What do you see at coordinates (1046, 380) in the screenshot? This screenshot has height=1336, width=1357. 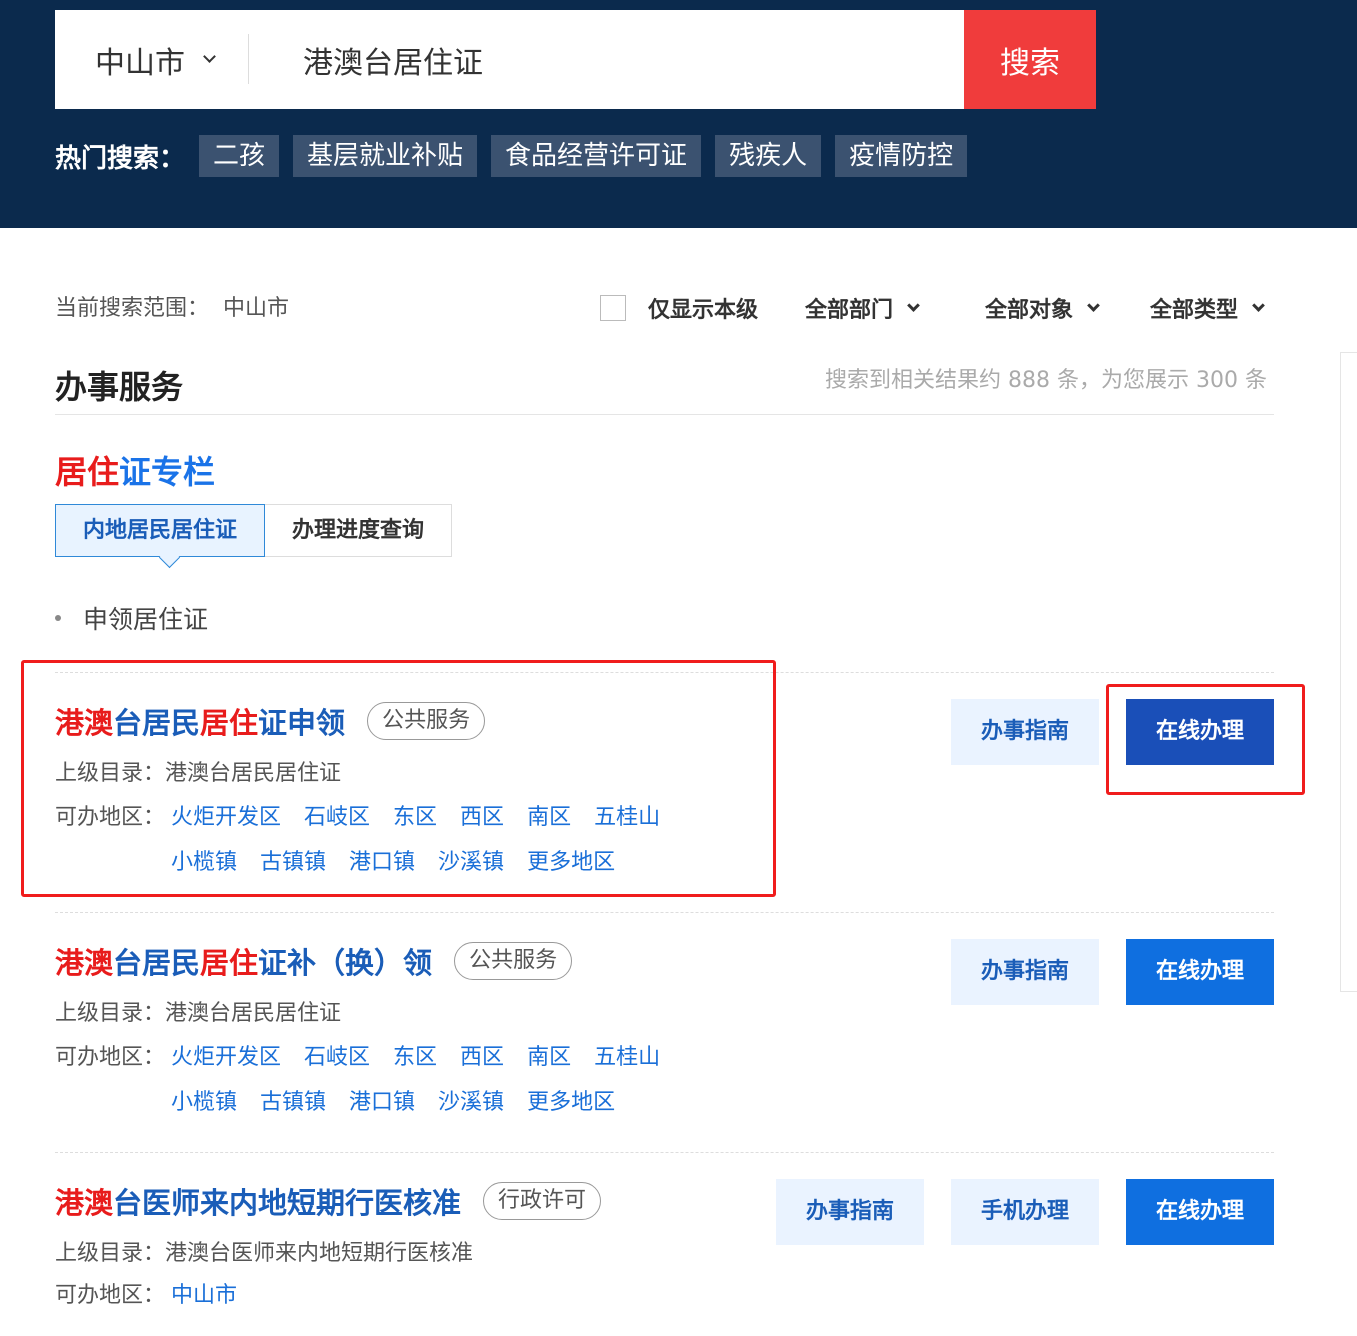 I see `result-count: 搜索到相关结果约 888 条，为您展示 300 条` at bounding box center [1046, 380].